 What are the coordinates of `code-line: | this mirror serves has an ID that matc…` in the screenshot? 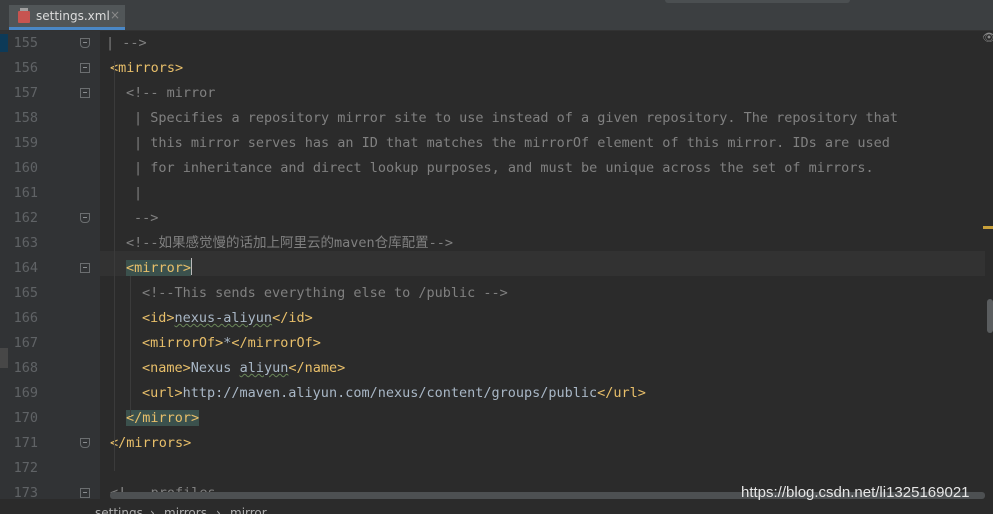 It's located at (512, 143).